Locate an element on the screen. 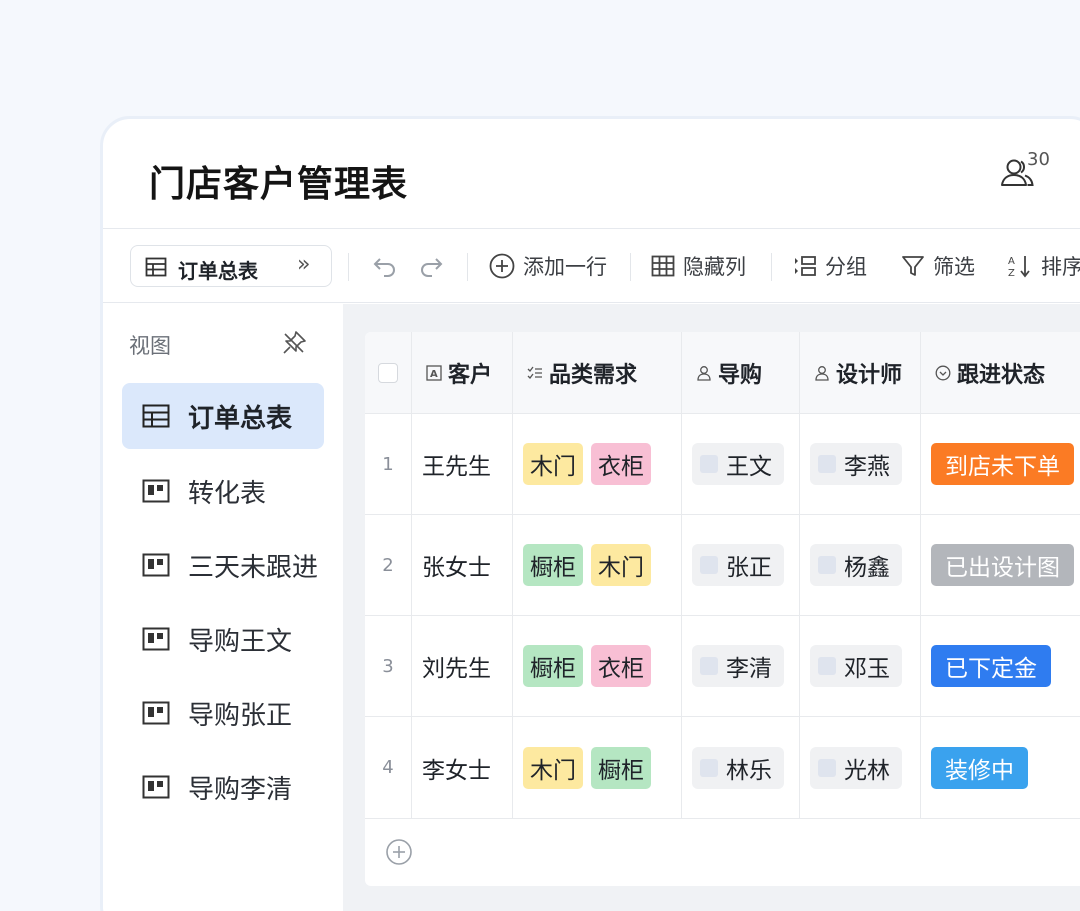  guide-cell: 王文 is located at coordinates (741, 464).